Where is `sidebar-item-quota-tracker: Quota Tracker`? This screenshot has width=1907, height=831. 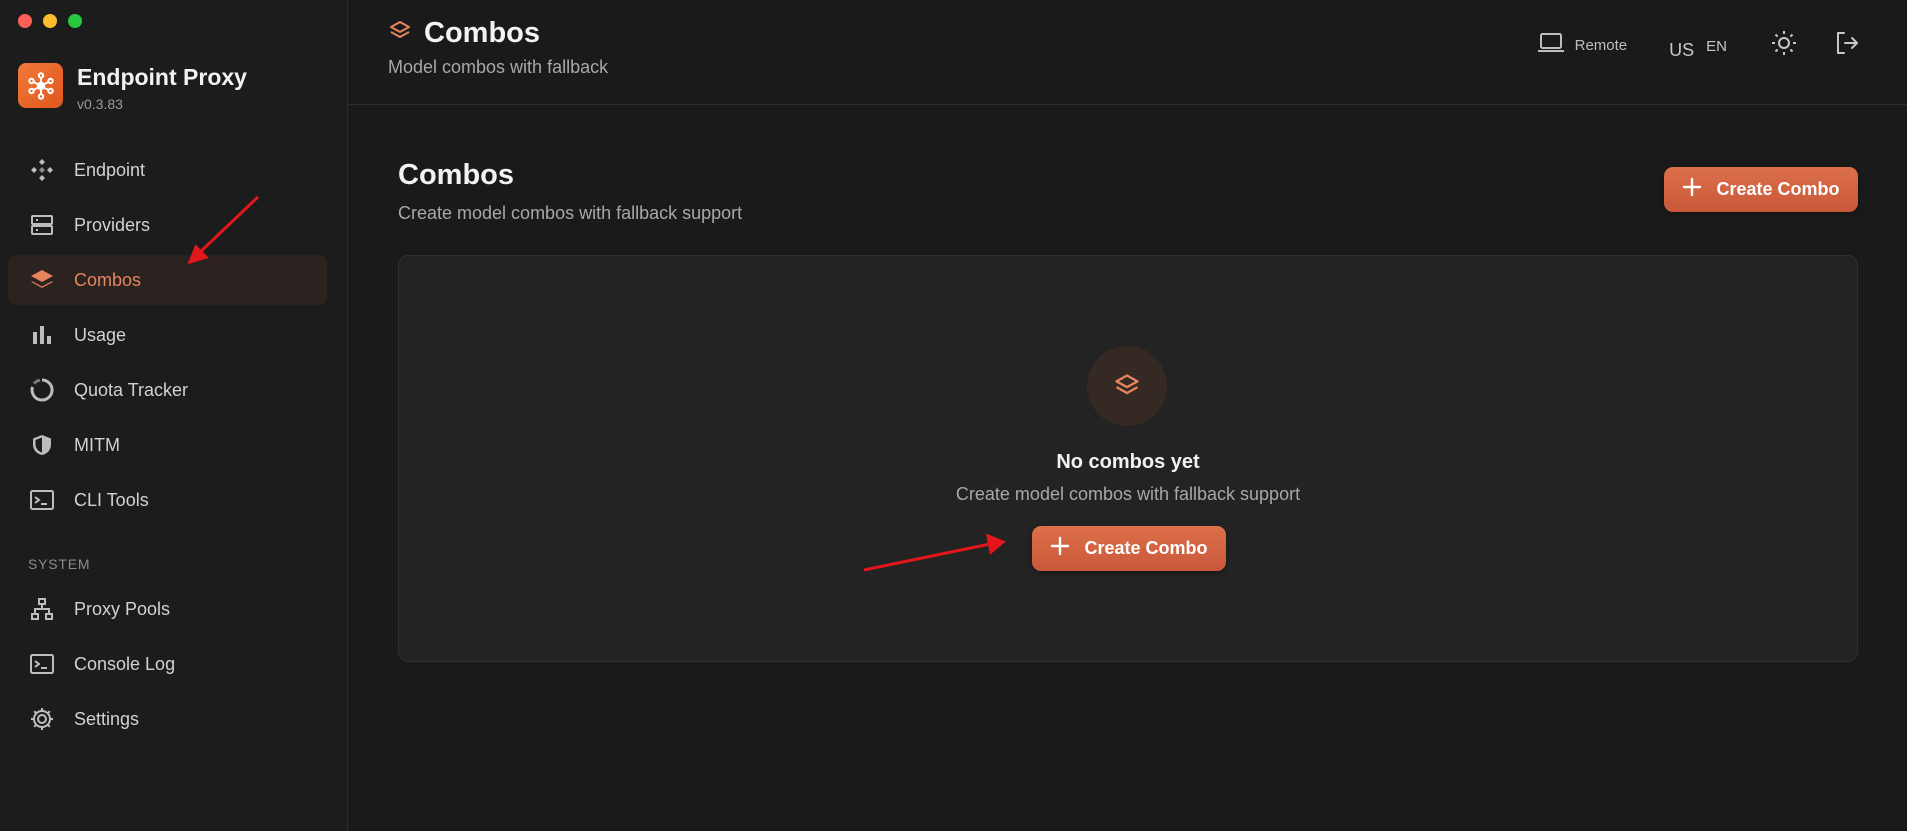
sidebar-item-quota-tracker: Quota Tracker is located at coordinates (167, 390).